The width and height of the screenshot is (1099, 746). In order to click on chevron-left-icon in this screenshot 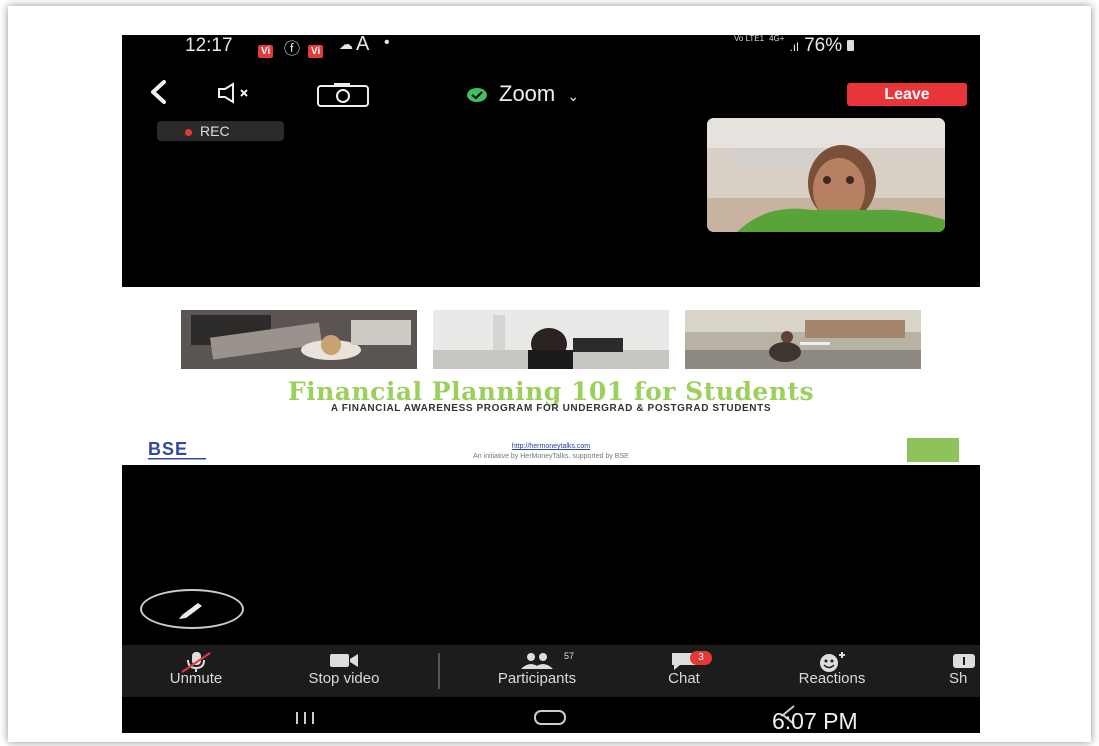, I will do `click(158, 92)`.